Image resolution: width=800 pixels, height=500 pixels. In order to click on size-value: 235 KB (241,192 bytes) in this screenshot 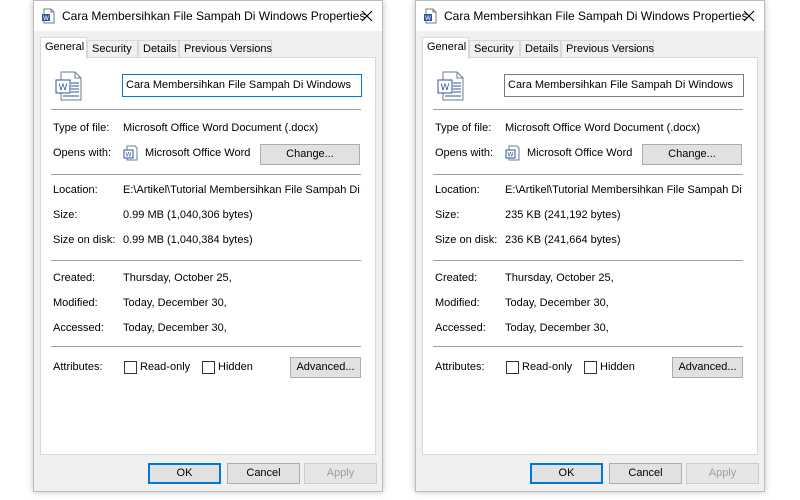, I will do `click(563, 215)`.